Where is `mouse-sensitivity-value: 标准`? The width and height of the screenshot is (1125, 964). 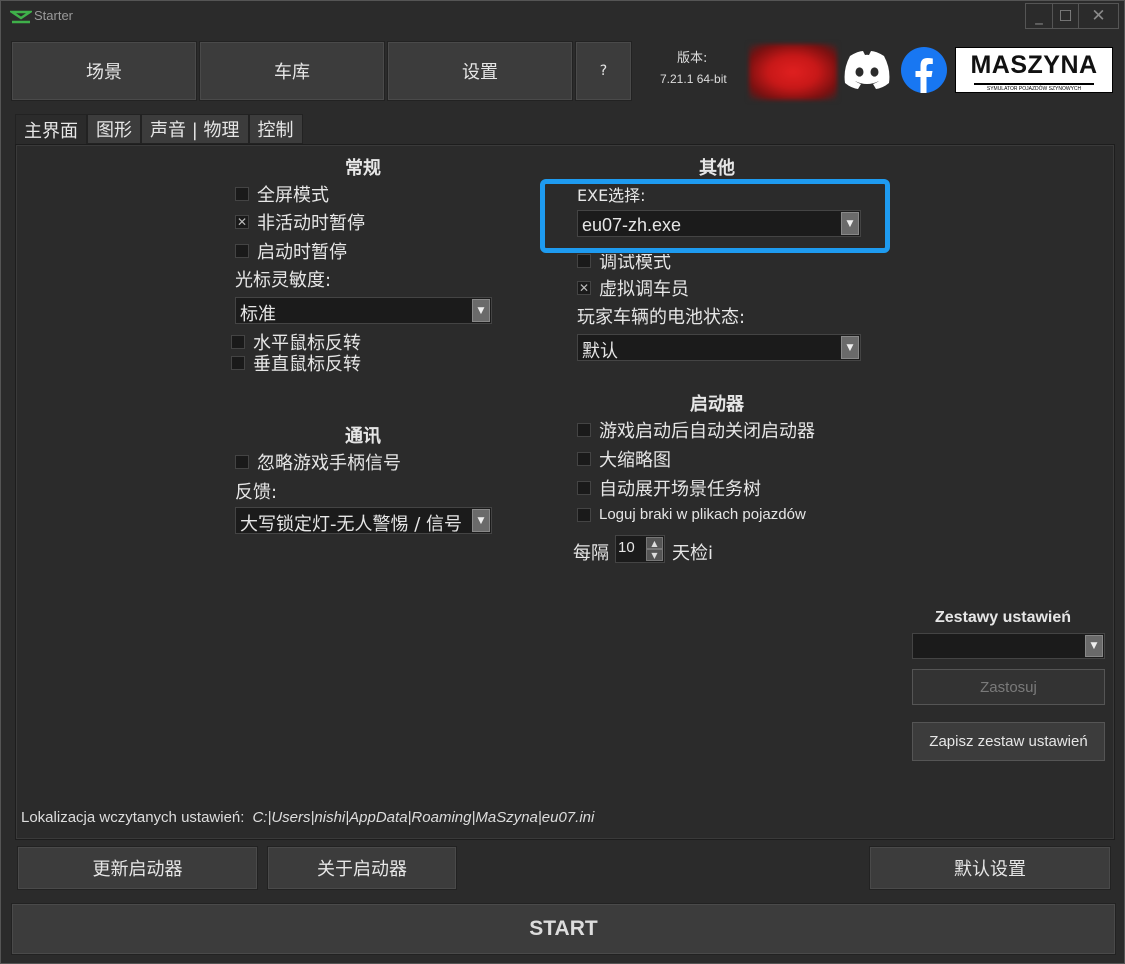 mouse-sensitivity-value: 标准 is located at coordinates (258, 314).